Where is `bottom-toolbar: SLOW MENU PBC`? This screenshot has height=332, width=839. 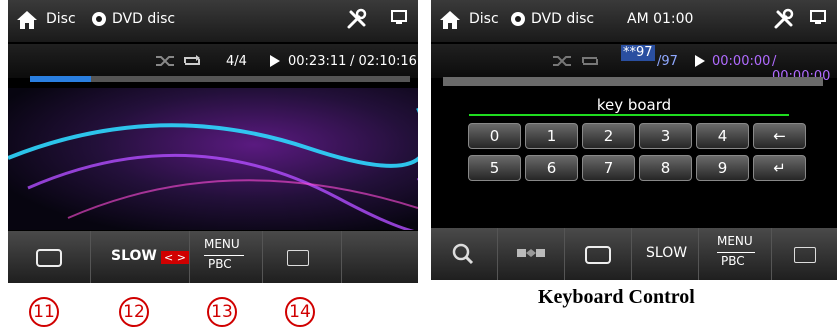
bottom-toolbar: SLOW MENU PBC is located at coordinates (634, 254).